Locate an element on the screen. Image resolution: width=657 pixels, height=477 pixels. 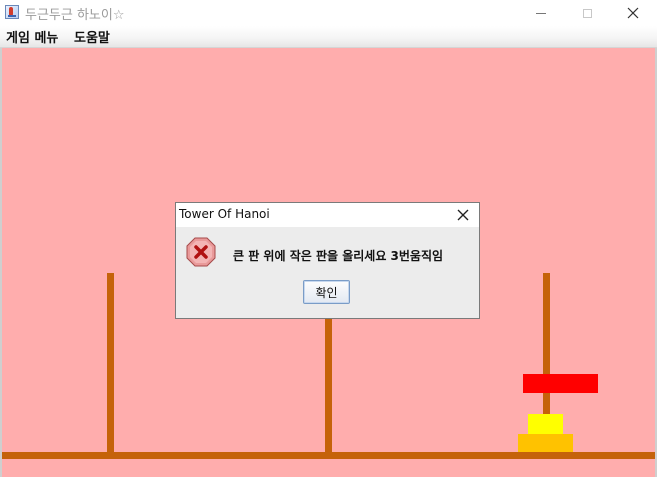
dialog-message: 큰 판 위에 작은 판을 올리세요 3번움직임 is located at coordinates (338, 256).